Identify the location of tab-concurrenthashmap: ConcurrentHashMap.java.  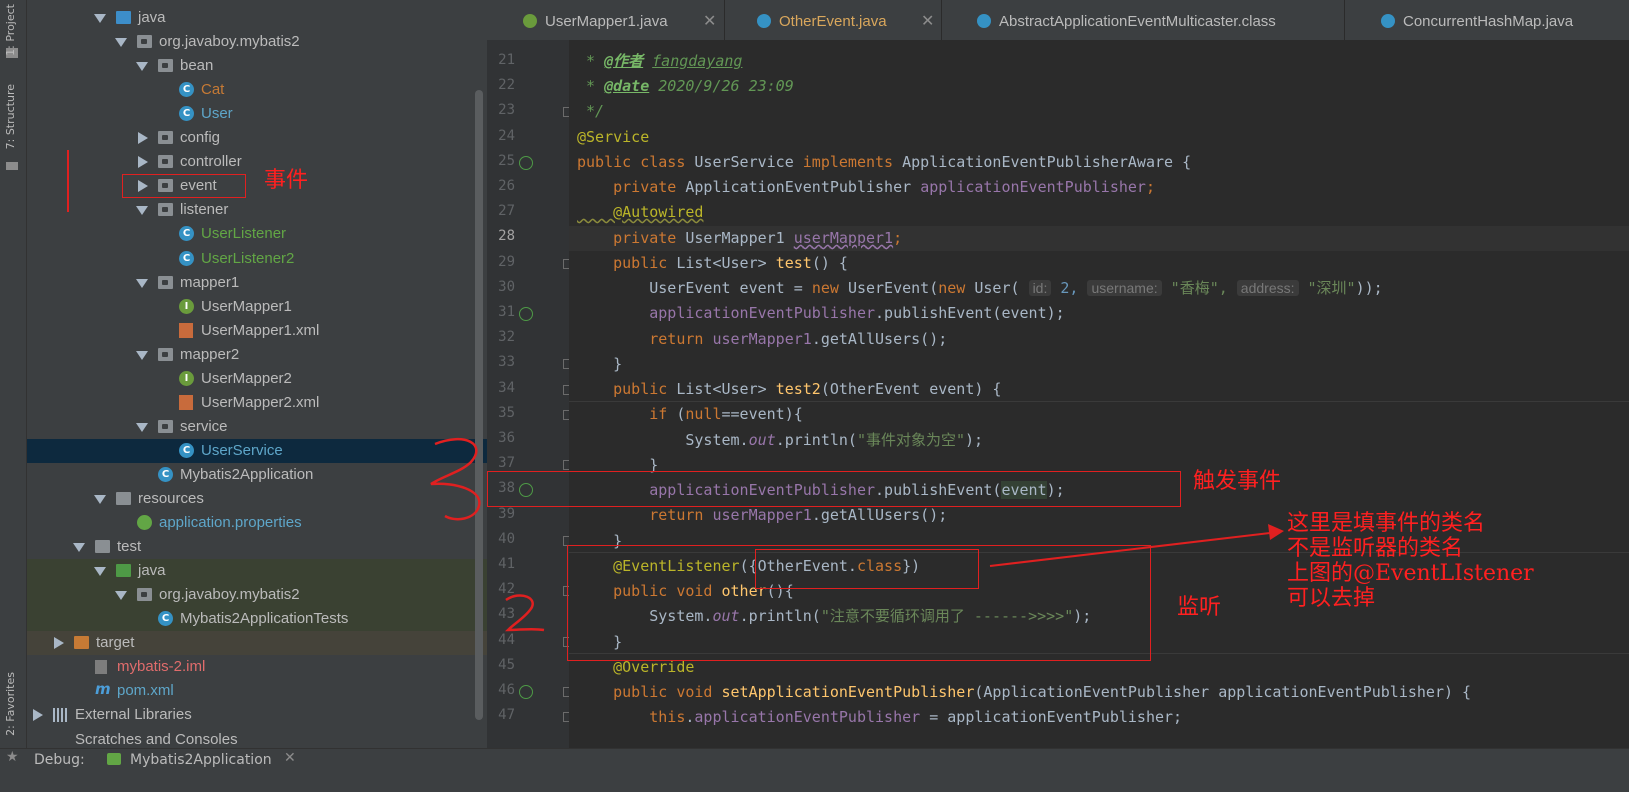
(1487, 20).